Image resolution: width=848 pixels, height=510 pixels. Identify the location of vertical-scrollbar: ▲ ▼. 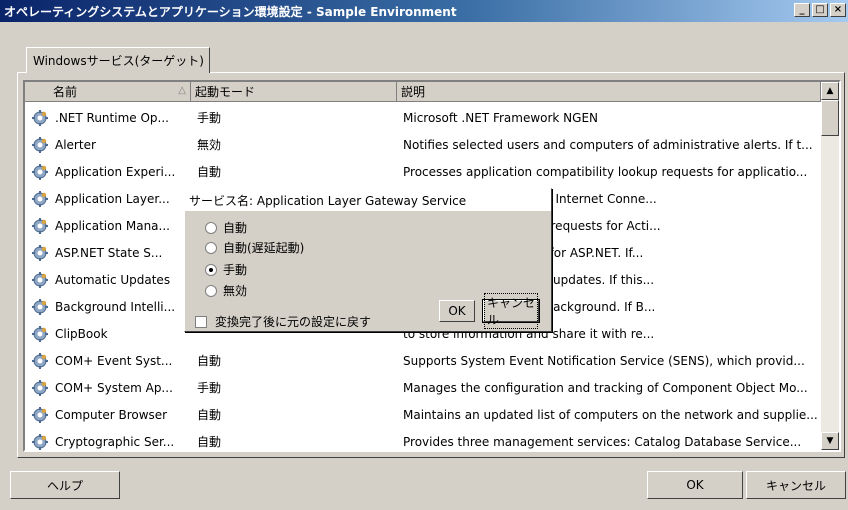
(830, 266).